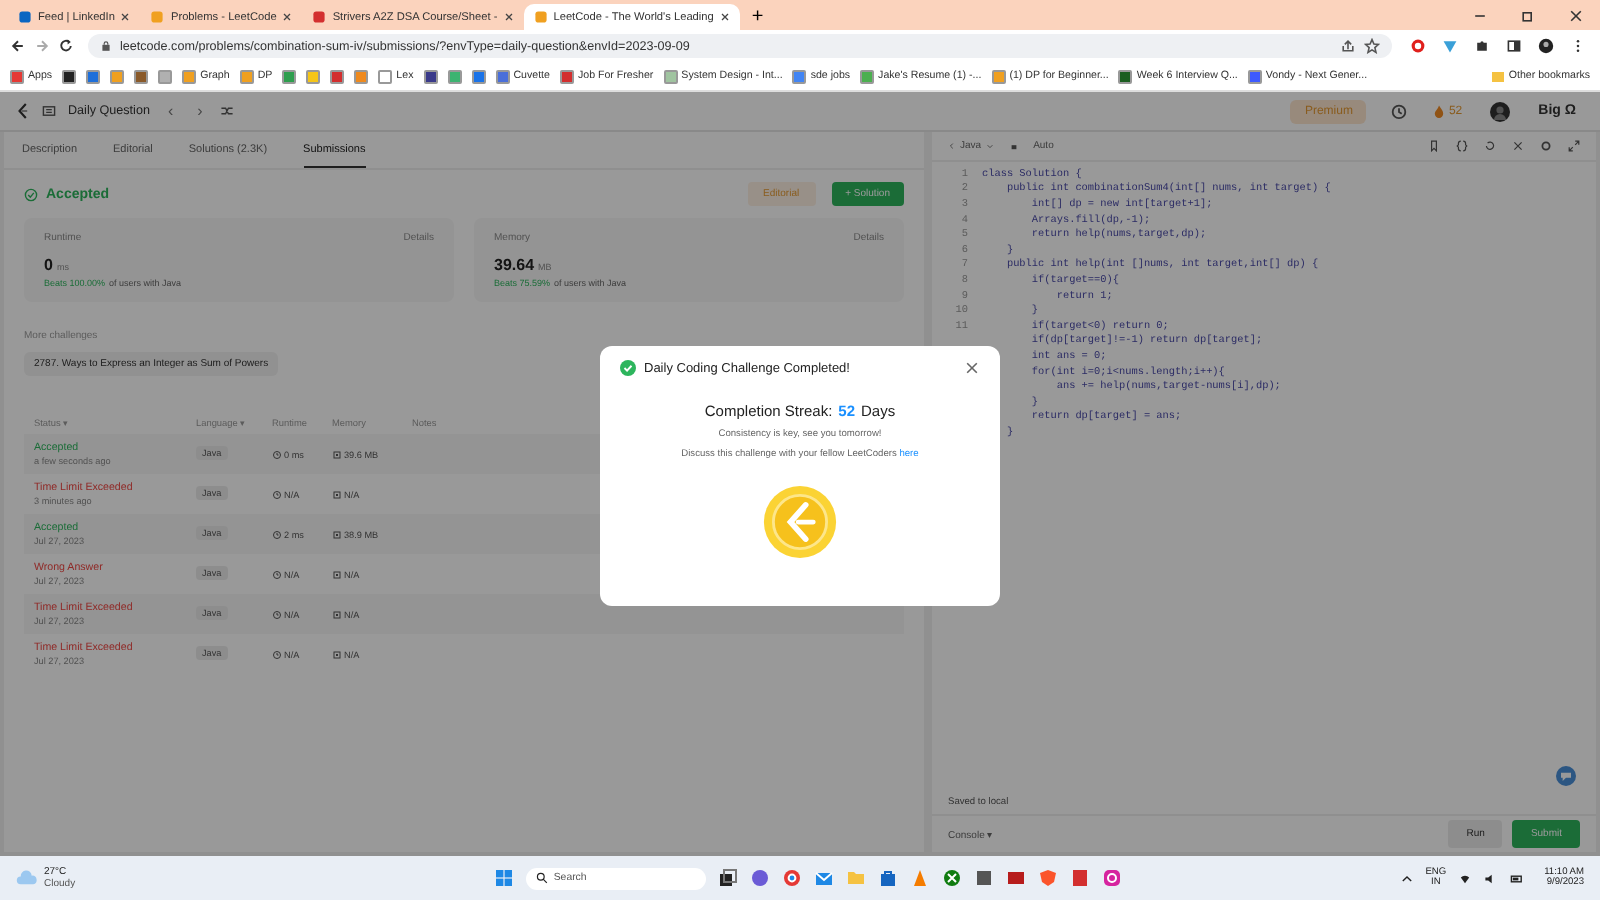 This screenshot has width=1600, height=900. Describe the element at coordinates (1490, 146) in the screenshot. I see `reset-icon` at that location.